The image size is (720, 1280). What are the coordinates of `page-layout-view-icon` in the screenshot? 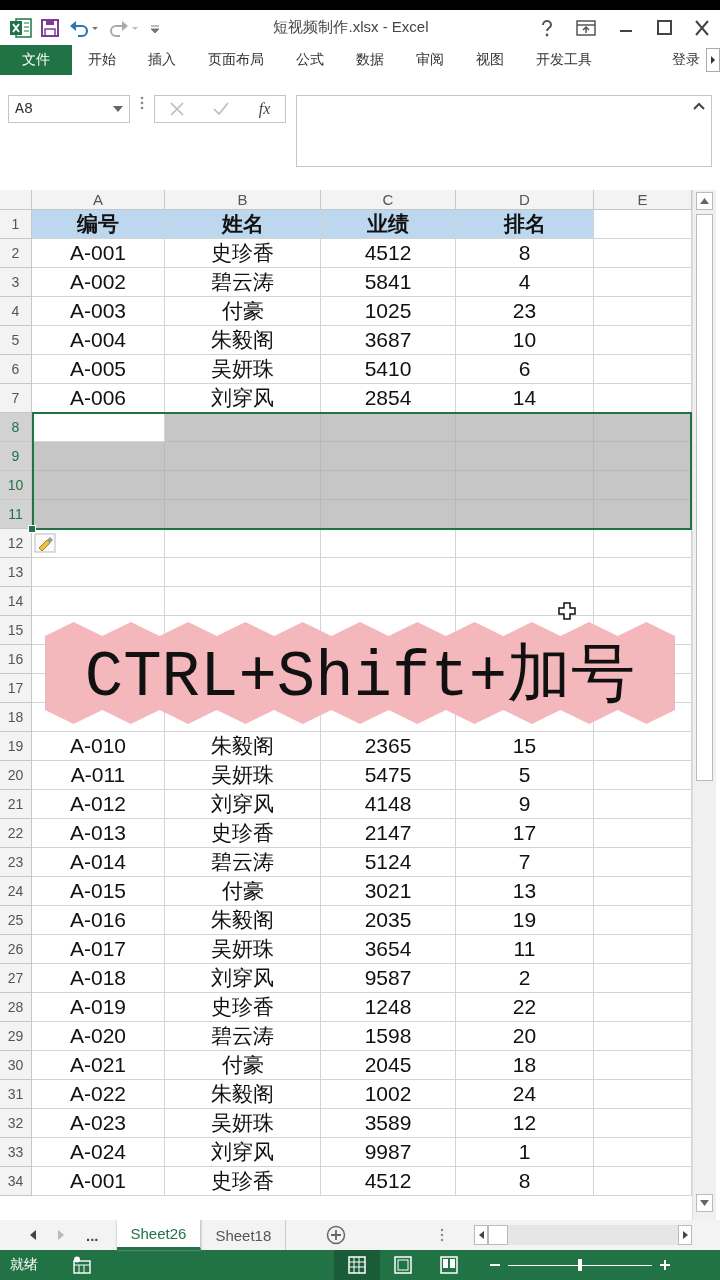 It's located at (403, 1265).